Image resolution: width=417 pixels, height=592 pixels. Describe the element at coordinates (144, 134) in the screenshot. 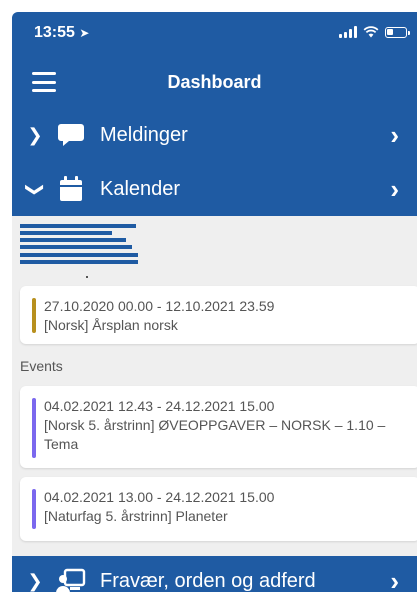

I see `nav-label: Meldinger` at that location.